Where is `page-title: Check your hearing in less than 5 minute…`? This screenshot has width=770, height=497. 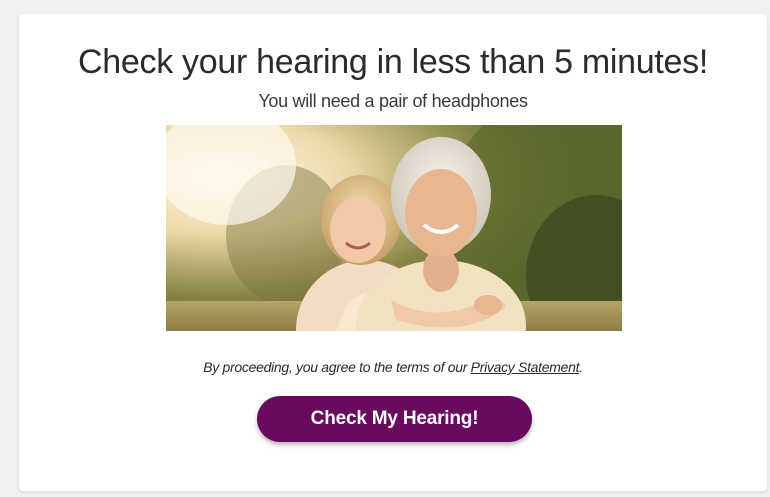
page-title: Check your hearing in less than 5 minute… is located at coordinates (393, 62).